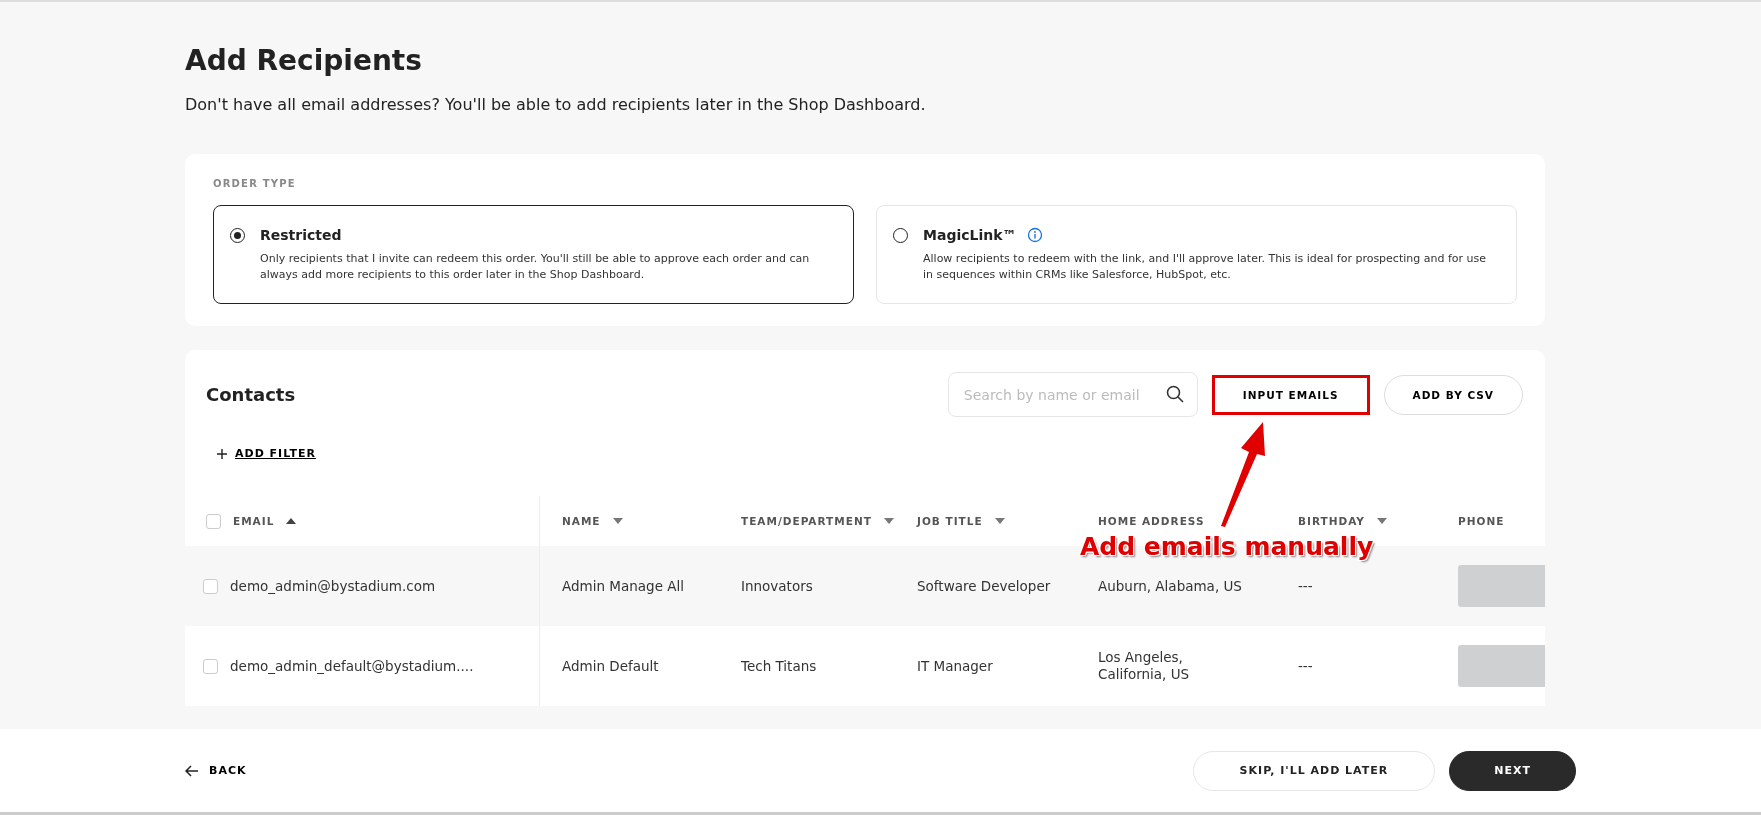  I want to click on select-all-checkbox, so click(213, 521).